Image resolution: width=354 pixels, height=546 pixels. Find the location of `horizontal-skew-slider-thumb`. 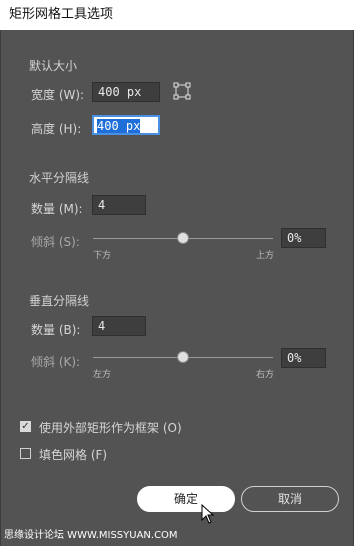

horizontal-skew-slider-thumb is located at coordinates (183, 238).